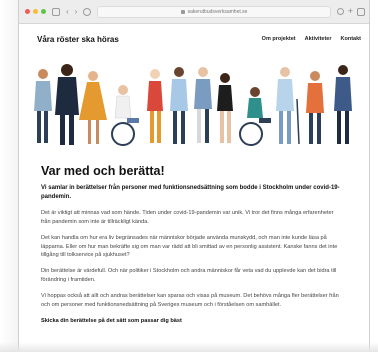  What do you see at coordinates (43, 11) in the screenshot?
I see `zoom-window-button` at bounding box center [43, 11].